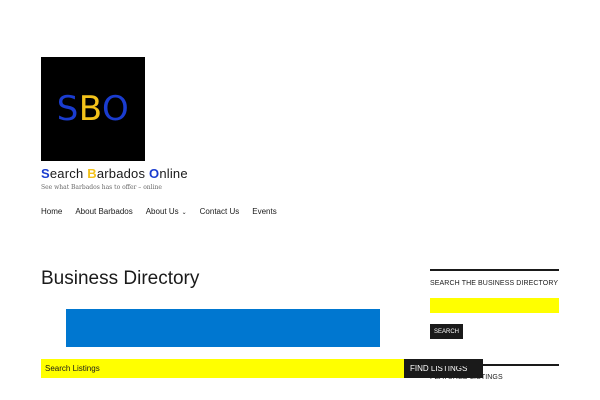 This screenshot has width=600, height=400. I want to click on nav-item-contact-us: Contact Us, so click(220, 211).